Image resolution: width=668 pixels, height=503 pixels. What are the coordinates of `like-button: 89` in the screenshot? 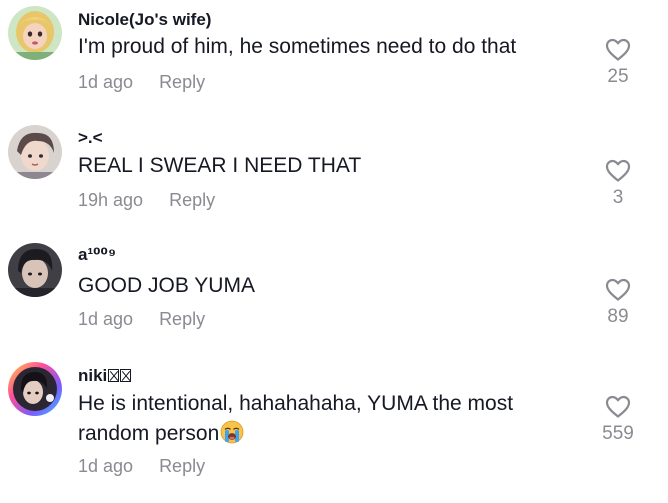 It's located at (618, 303).